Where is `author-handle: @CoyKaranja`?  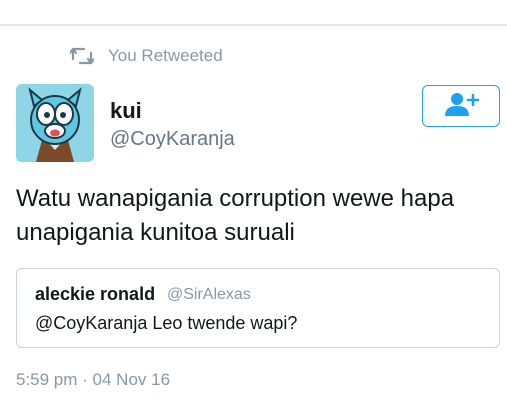
author-handle: @CoyKaranja is located at coordinates (172, 139).